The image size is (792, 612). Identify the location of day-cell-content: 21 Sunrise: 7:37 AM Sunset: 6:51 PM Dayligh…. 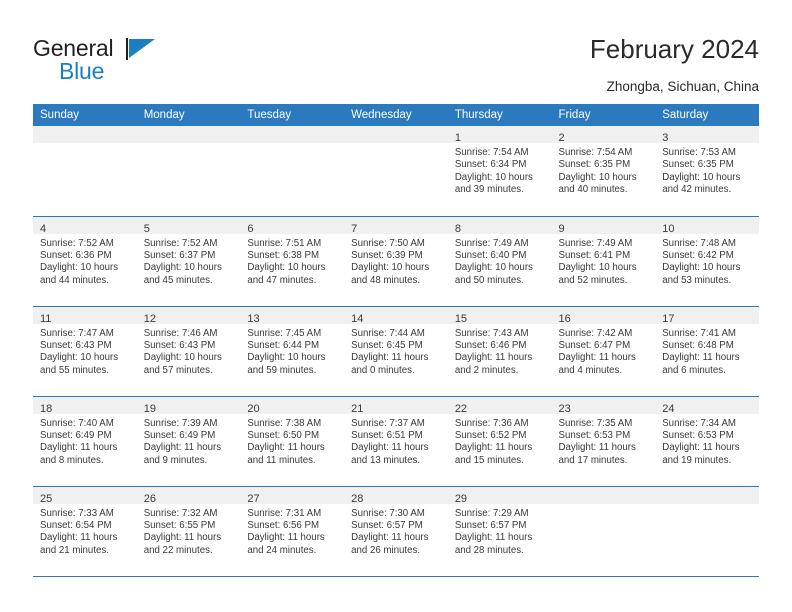
(396, 441).